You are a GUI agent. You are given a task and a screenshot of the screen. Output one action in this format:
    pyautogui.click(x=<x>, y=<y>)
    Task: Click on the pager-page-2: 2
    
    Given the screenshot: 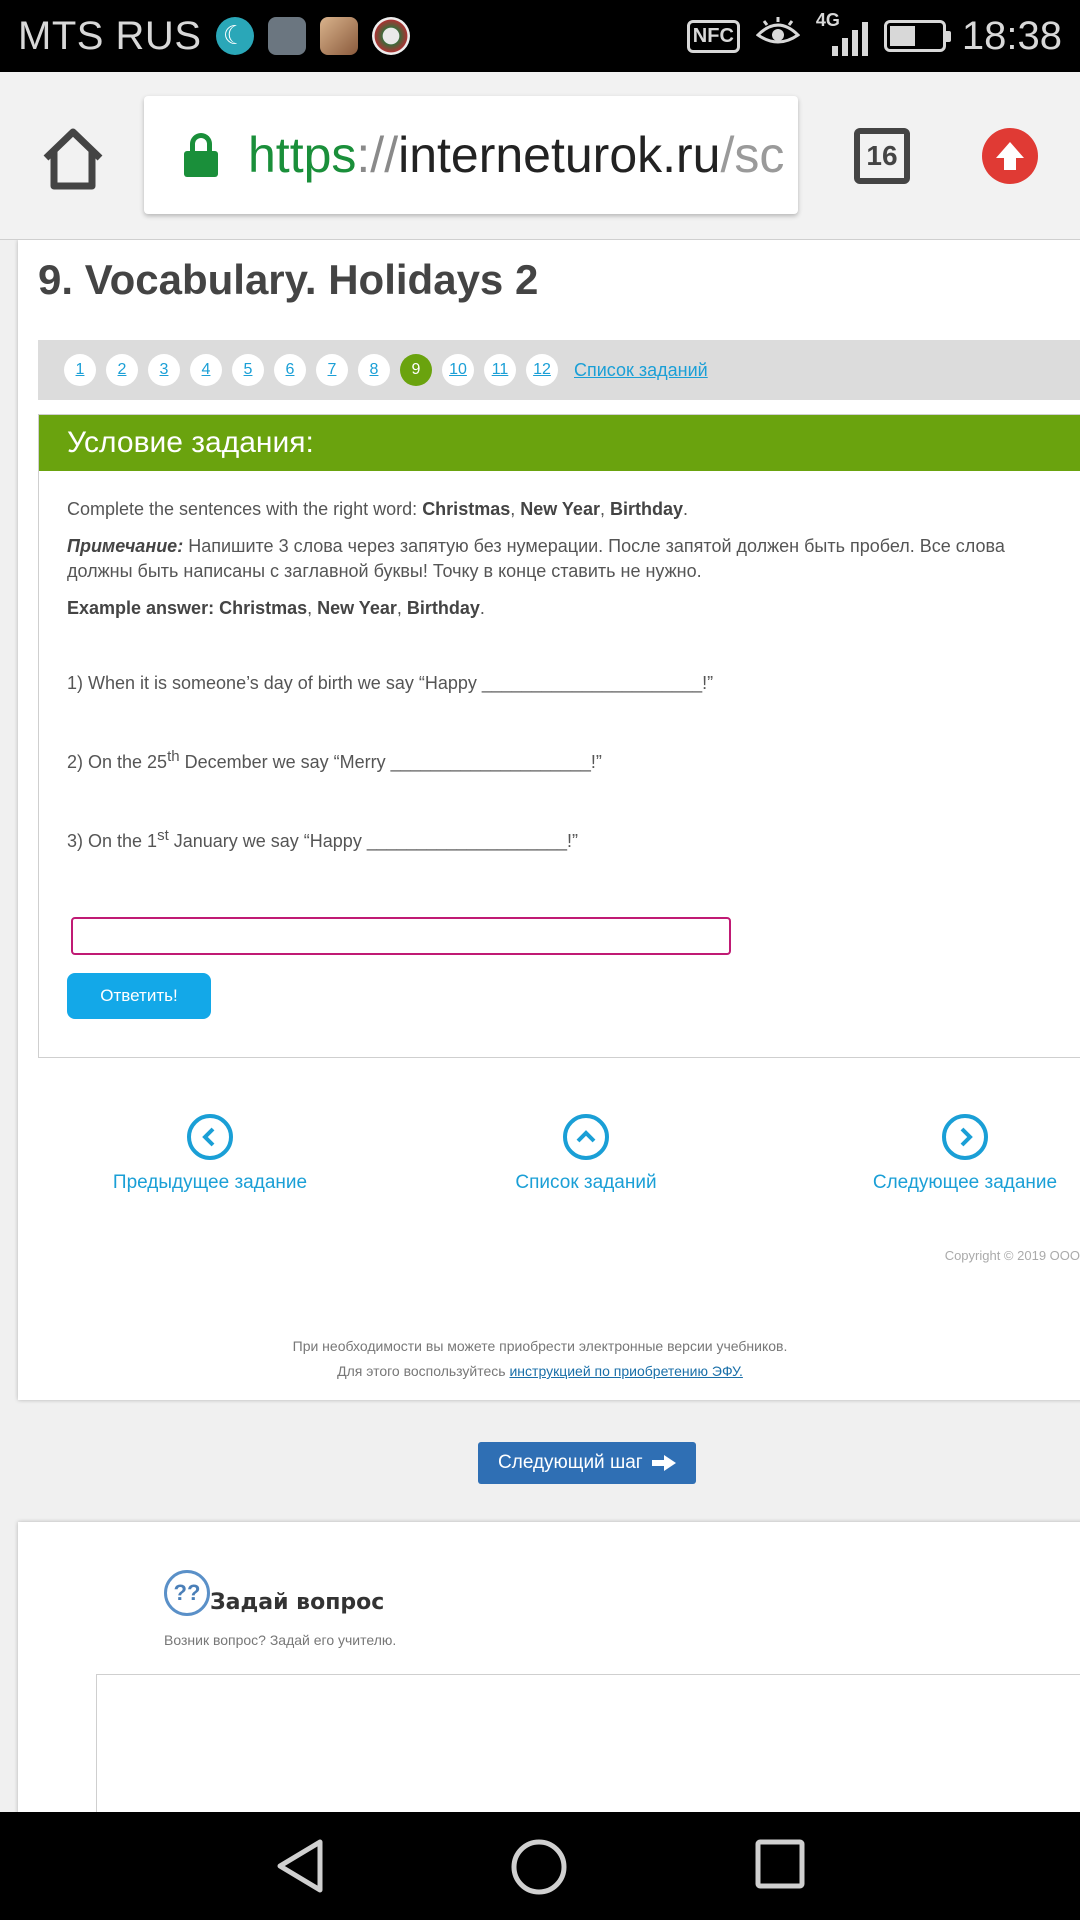 What is the action you would take?
    pyautogui.click(x=122, y=370)
    